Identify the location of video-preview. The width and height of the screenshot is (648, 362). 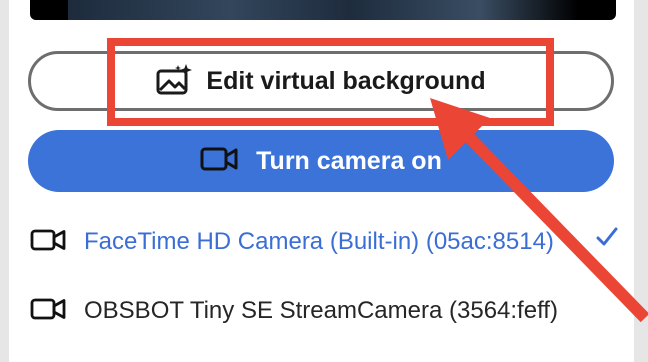
(323, 10).